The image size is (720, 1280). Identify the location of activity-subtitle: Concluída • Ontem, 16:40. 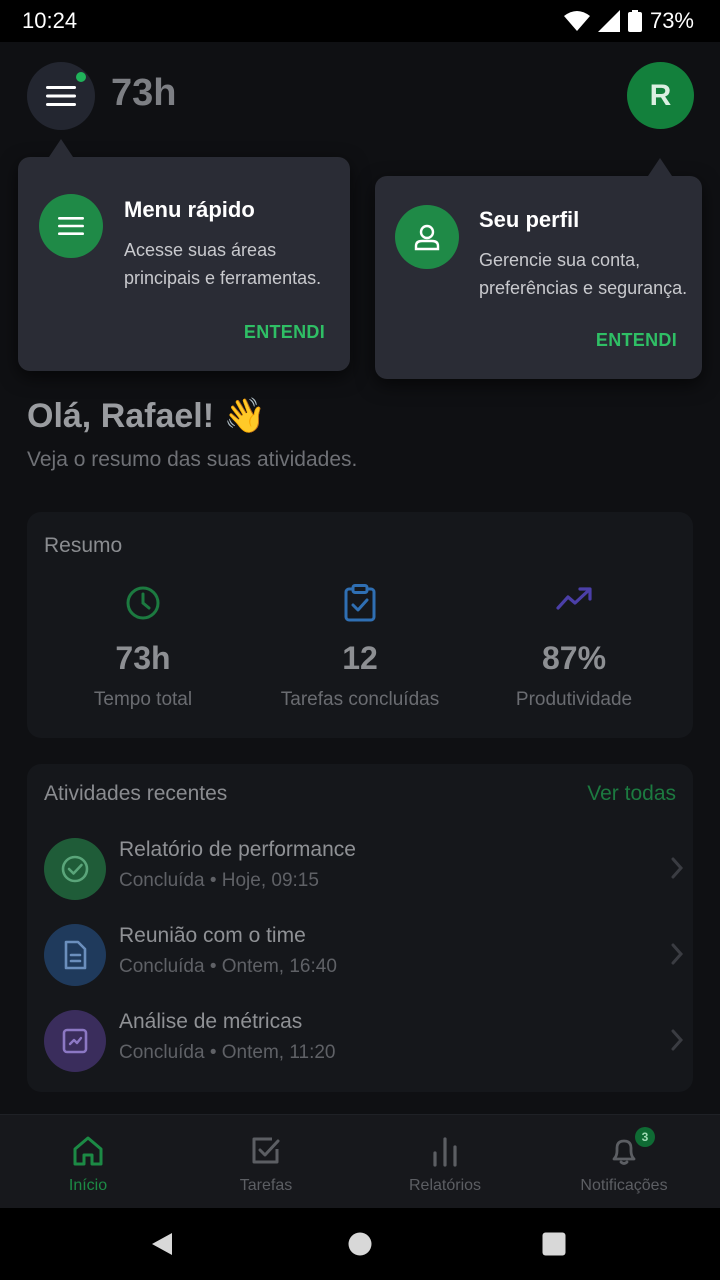
(228, 966).